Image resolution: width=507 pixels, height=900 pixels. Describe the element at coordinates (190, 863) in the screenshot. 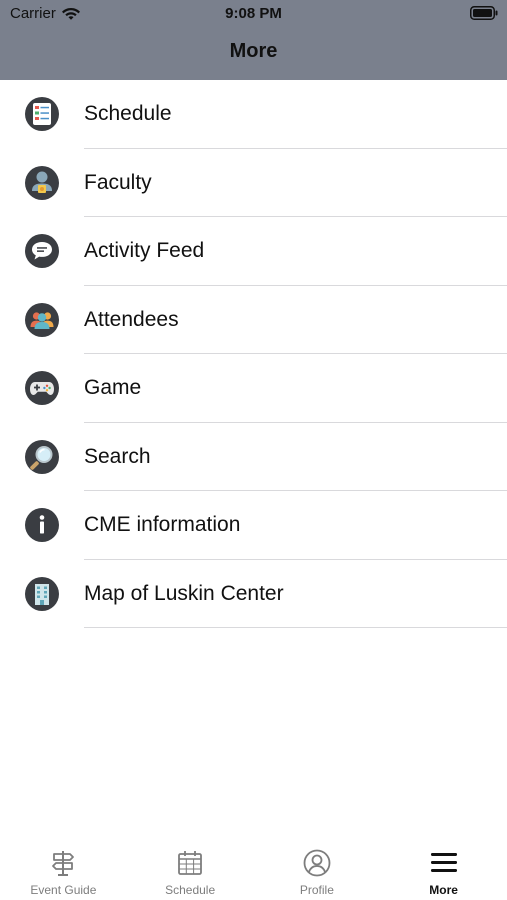

I see `calendar-icon` at that location.